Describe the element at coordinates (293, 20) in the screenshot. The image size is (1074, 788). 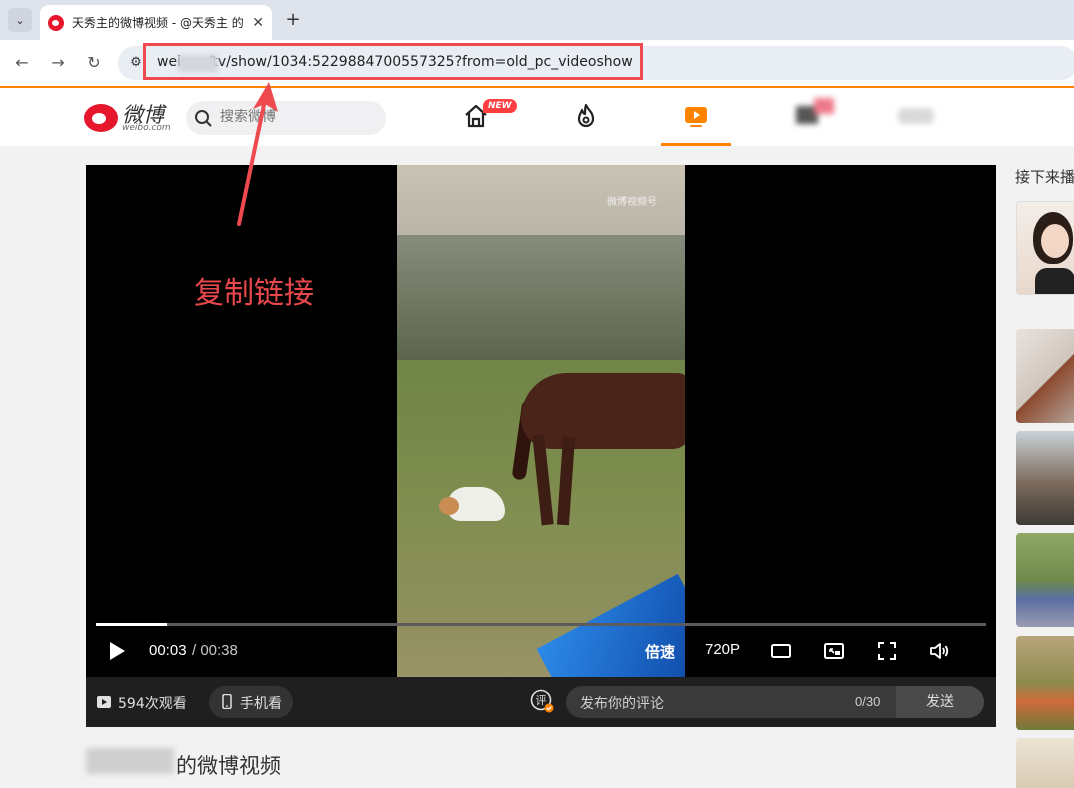
I see `new-tab-button: +` at that location.